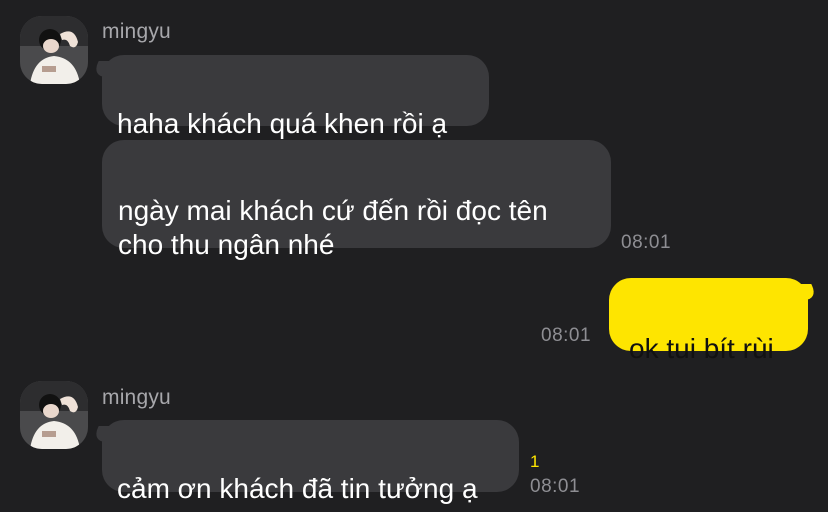 This screenshot has width=828, height=512. I want to click on message-text: ok tui bít rùi, so click(701, 348).